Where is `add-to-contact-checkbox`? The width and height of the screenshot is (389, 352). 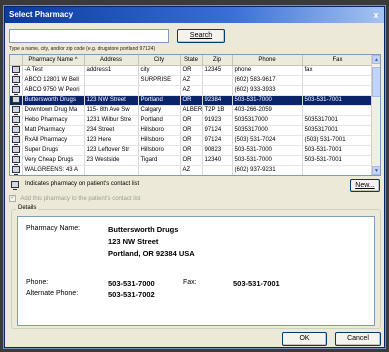
add-to-contact-checkbox is located at coordinates (12, 197).